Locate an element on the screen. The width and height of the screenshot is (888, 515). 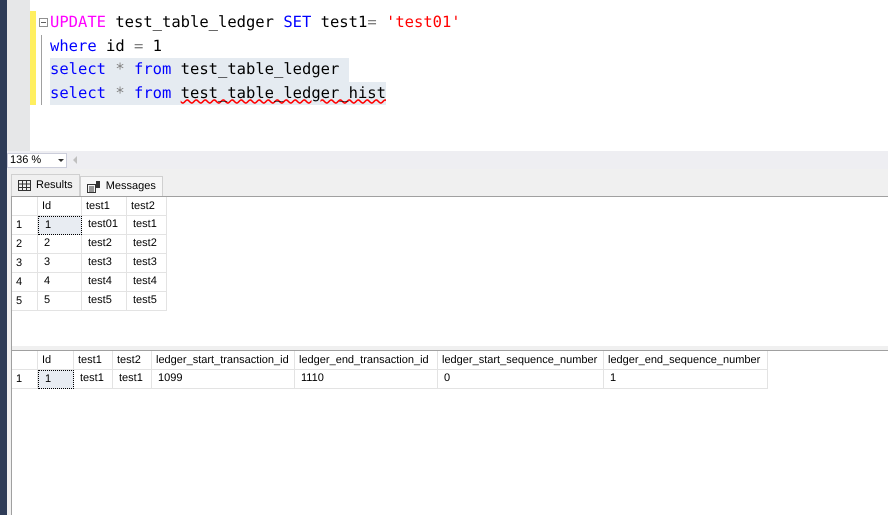
table-cell: 2 is located at coordinates (60, 244).